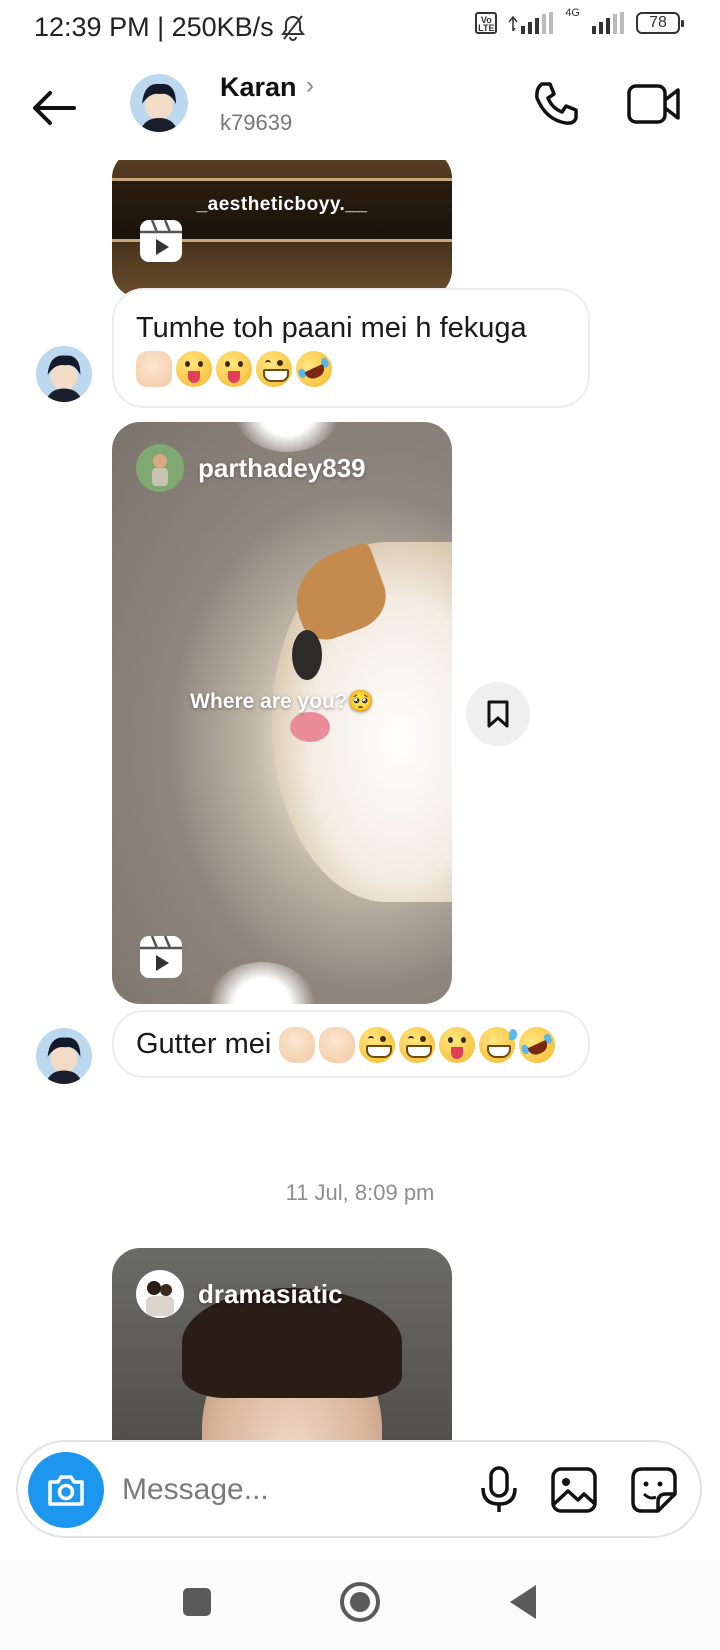 The image size is (720, 1650). What do you see at coordinates (204, 1044) in the screenshot?
I see `message-text: Gutter mei` at bounding box center [204, 1044].